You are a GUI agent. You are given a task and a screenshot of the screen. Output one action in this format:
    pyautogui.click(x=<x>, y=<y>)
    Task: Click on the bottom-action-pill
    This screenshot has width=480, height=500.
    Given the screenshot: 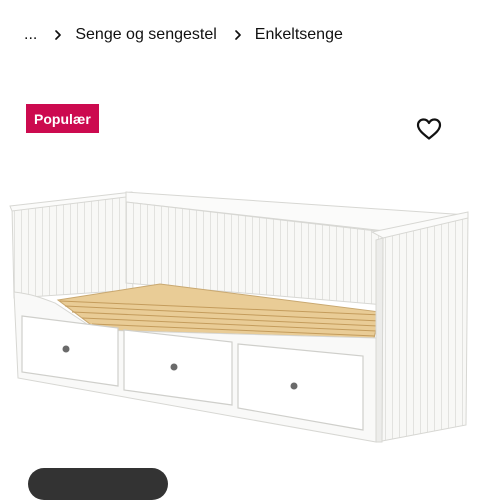 What is the action you would take?
    pyautogui.click(x=98, y=484)
    